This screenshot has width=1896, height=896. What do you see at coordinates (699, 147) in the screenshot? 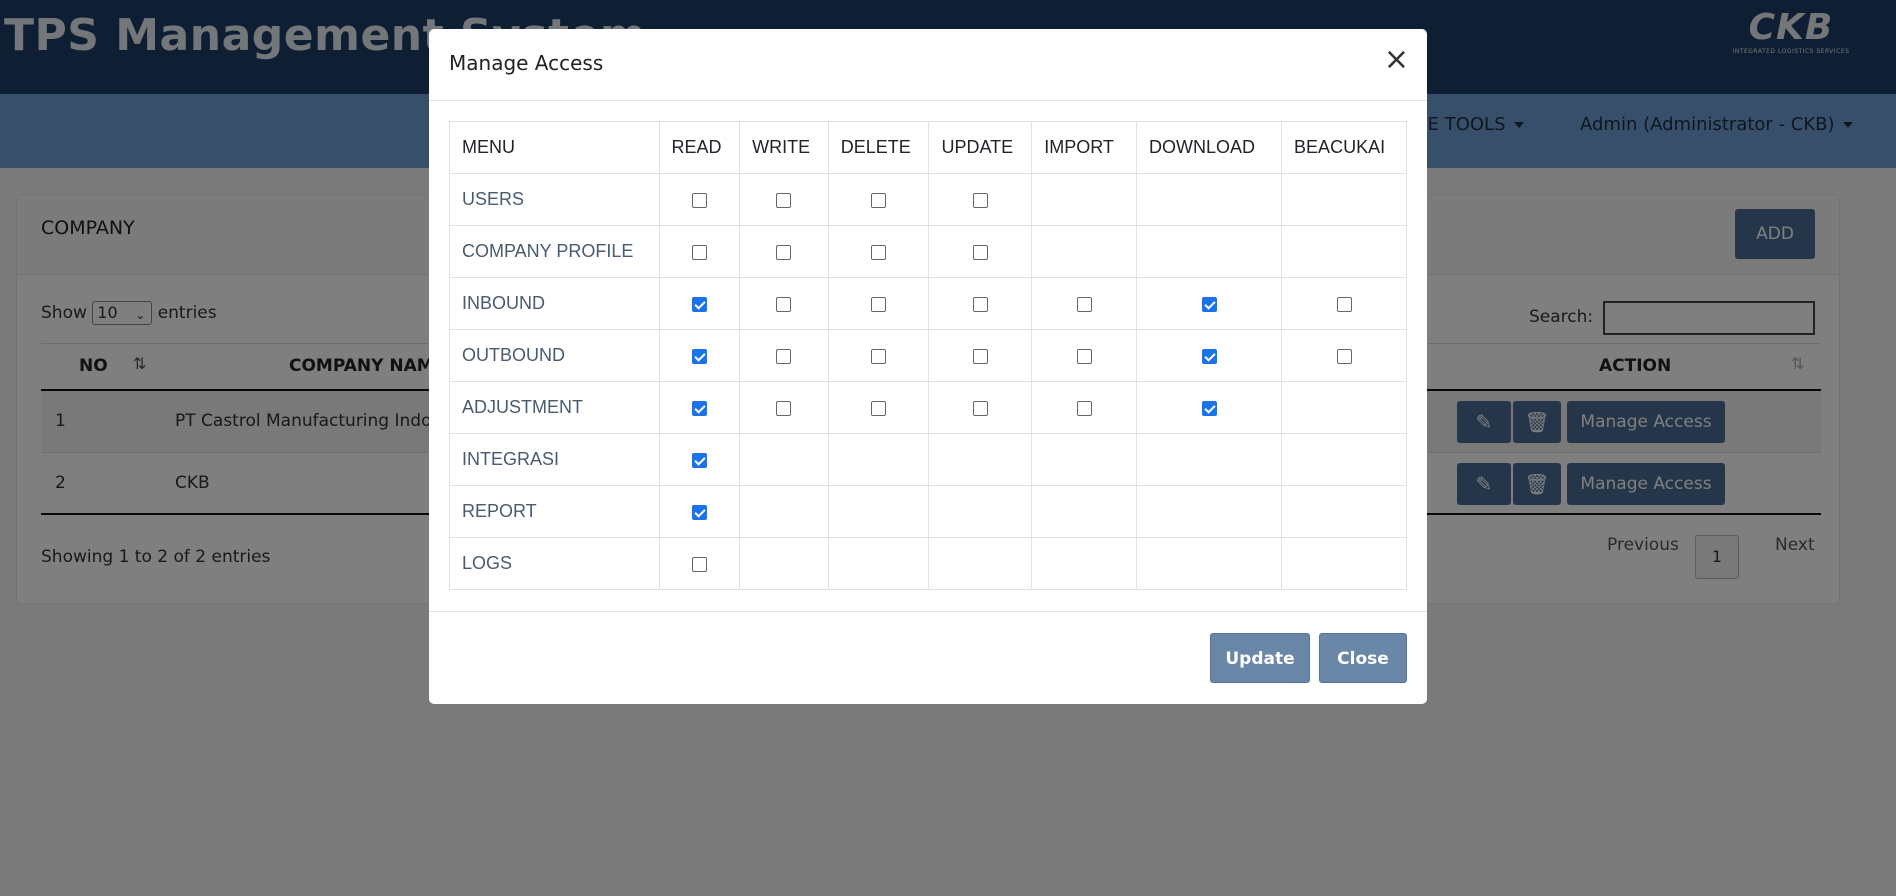
I see `column-header-read: READ` at bounding box center [699, 147].